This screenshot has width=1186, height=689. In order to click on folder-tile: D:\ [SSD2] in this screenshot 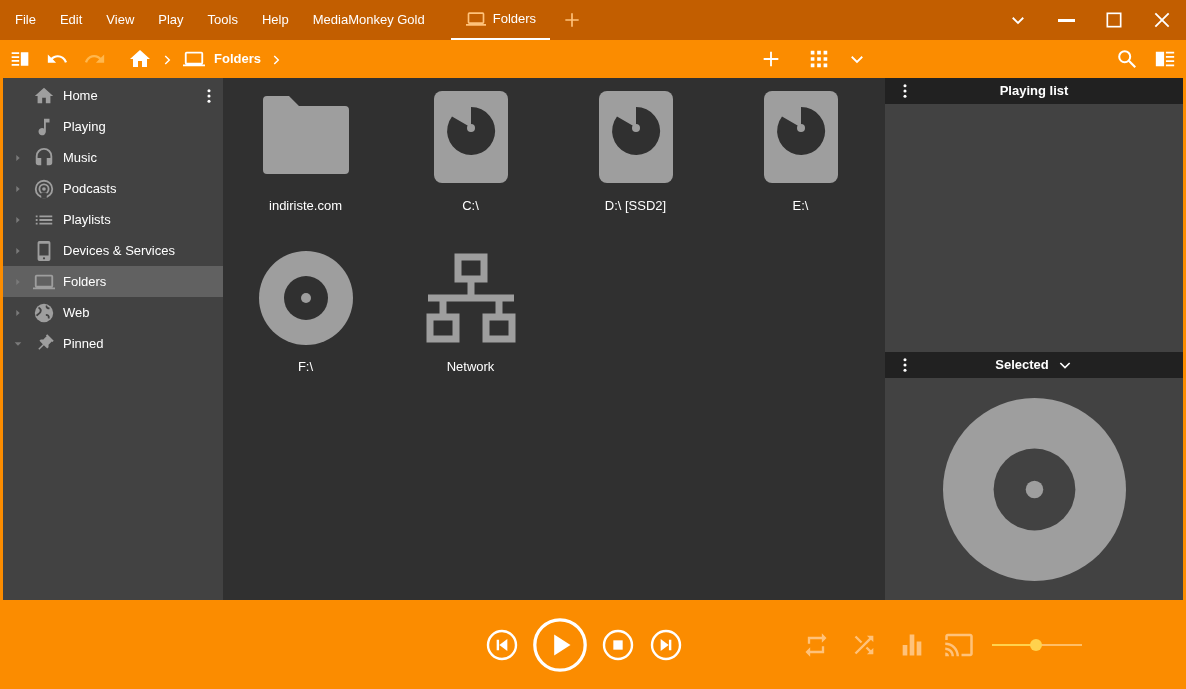, I will do `click(635, 170)`.